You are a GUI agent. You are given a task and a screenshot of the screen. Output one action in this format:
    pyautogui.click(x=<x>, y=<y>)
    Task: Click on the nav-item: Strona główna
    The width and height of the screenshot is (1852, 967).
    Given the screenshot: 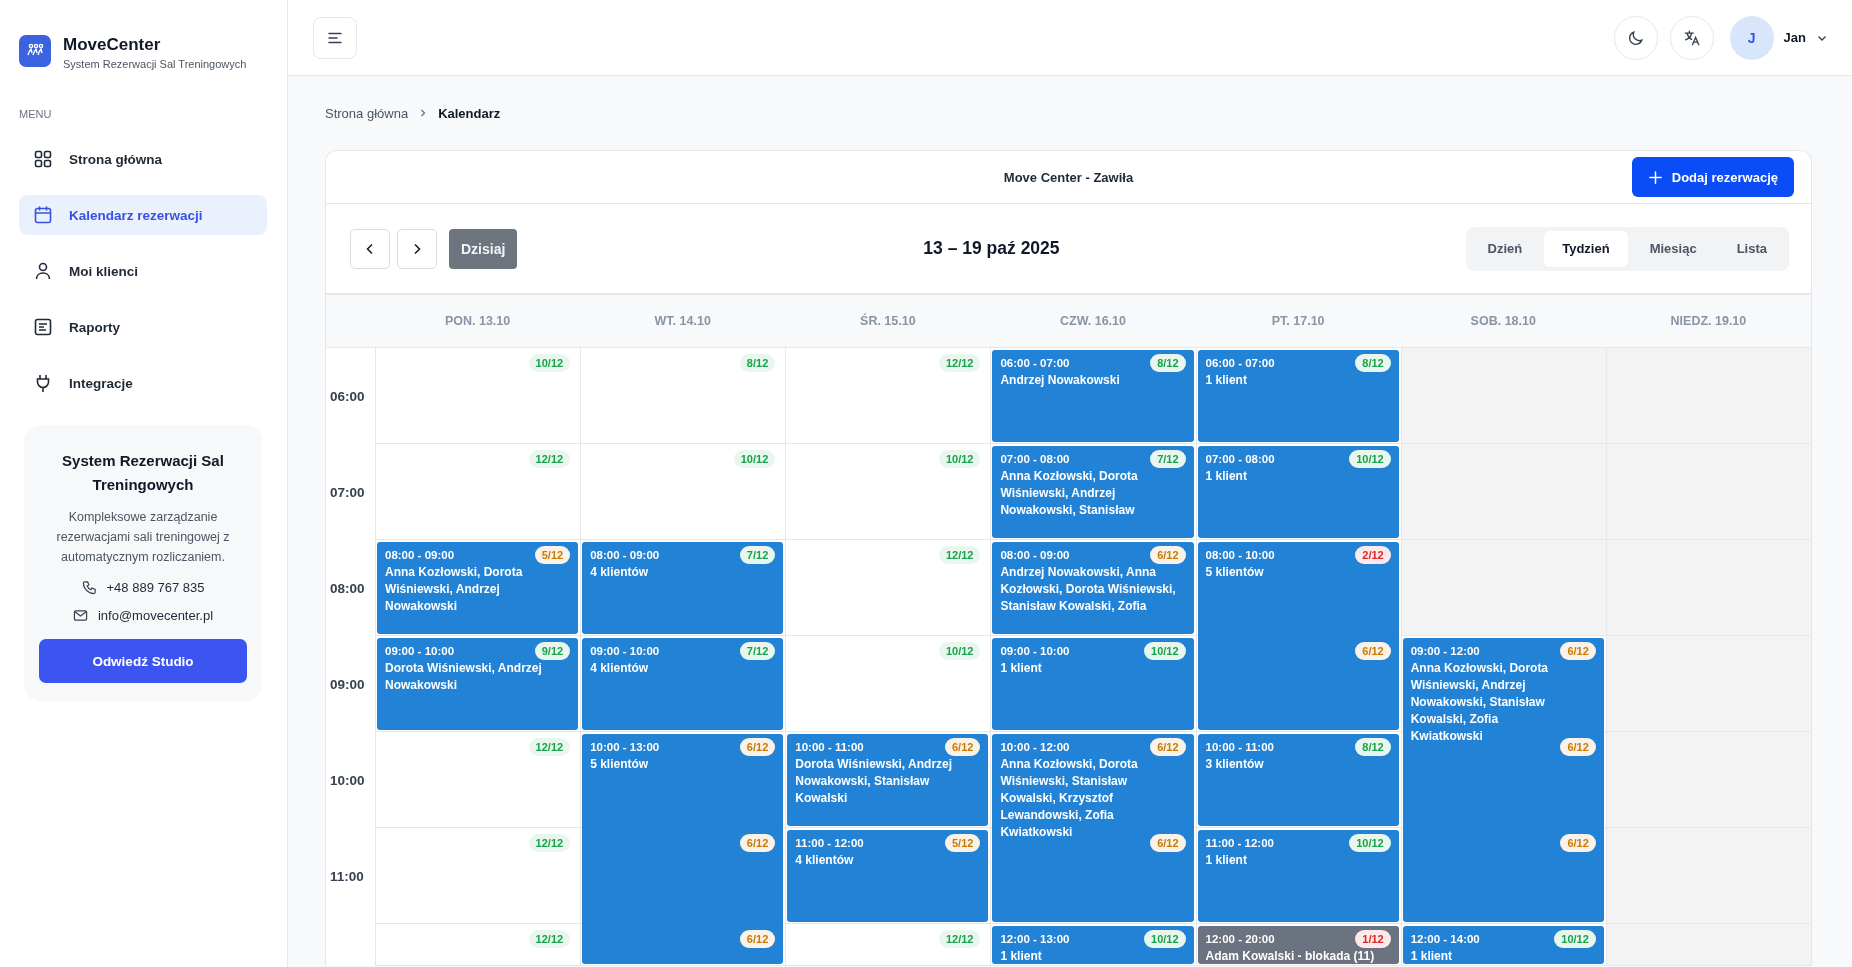 What is the action you would take?
    pyautogui.click(x=143, y=159)
    